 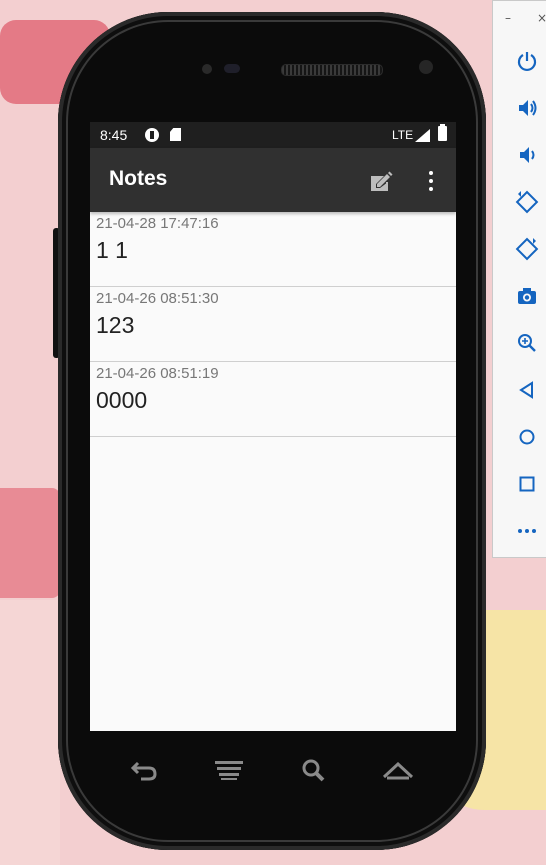 I want to click on volume-down-button, so click(x=527, y=155).